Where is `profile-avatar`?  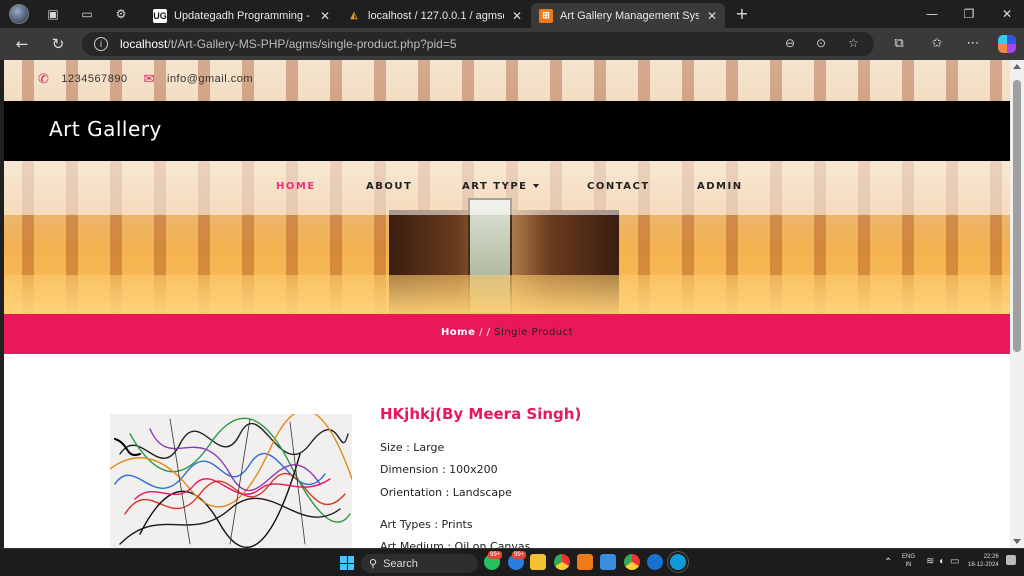
profile-avatar is located at coordinates (19, 14).